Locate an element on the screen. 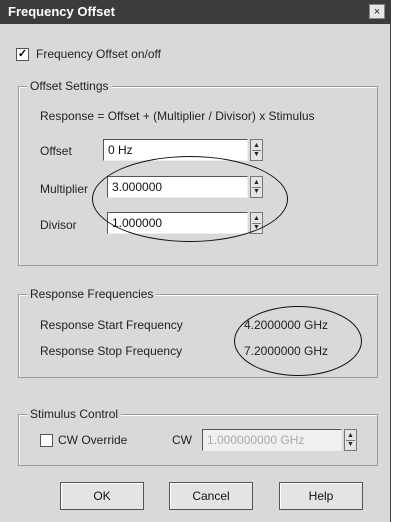 The image size is (401, 522). cw-label: CW is located at coordinates (182, 440).